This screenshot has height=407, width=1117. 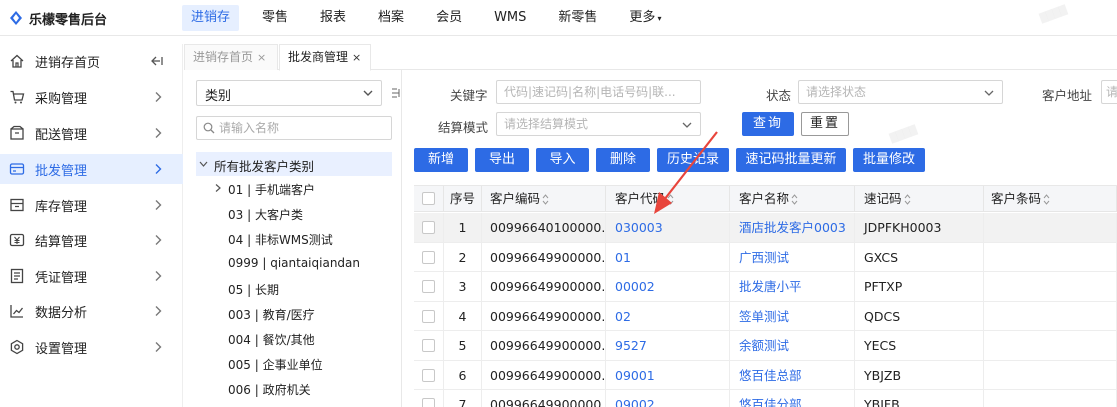 I want to click on header-customer-barcode: 客户条码, so click(x=1050, y=199).